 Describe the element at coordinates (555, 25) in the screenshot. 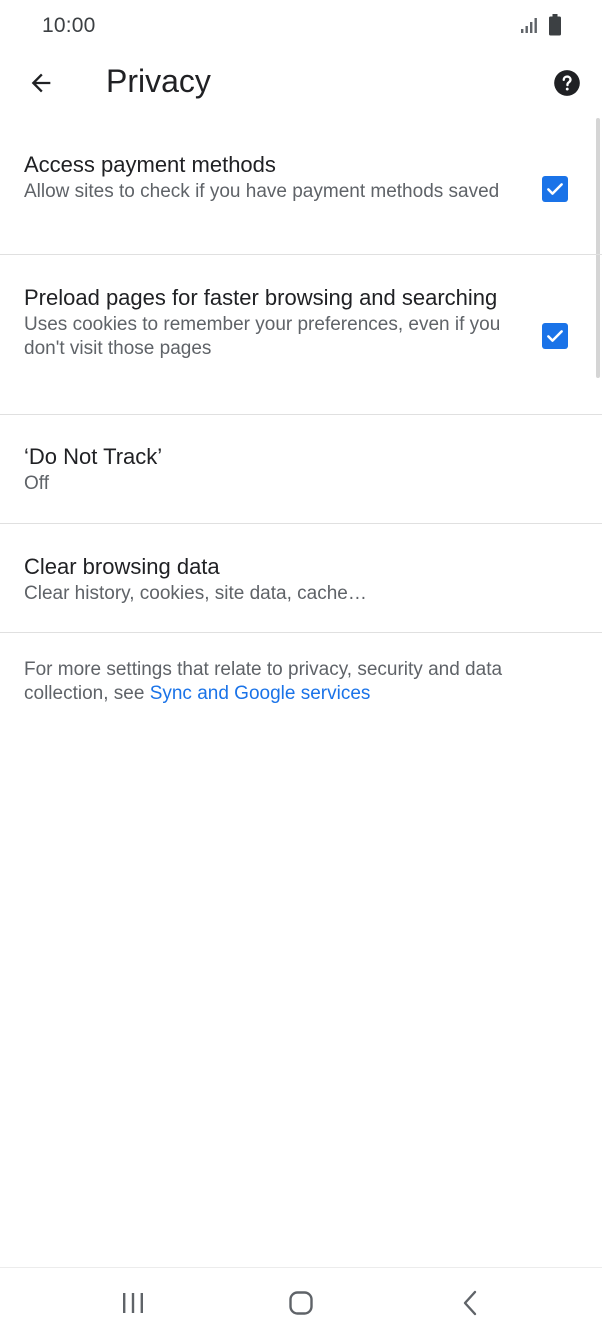

I see `battery-icon` at that location.